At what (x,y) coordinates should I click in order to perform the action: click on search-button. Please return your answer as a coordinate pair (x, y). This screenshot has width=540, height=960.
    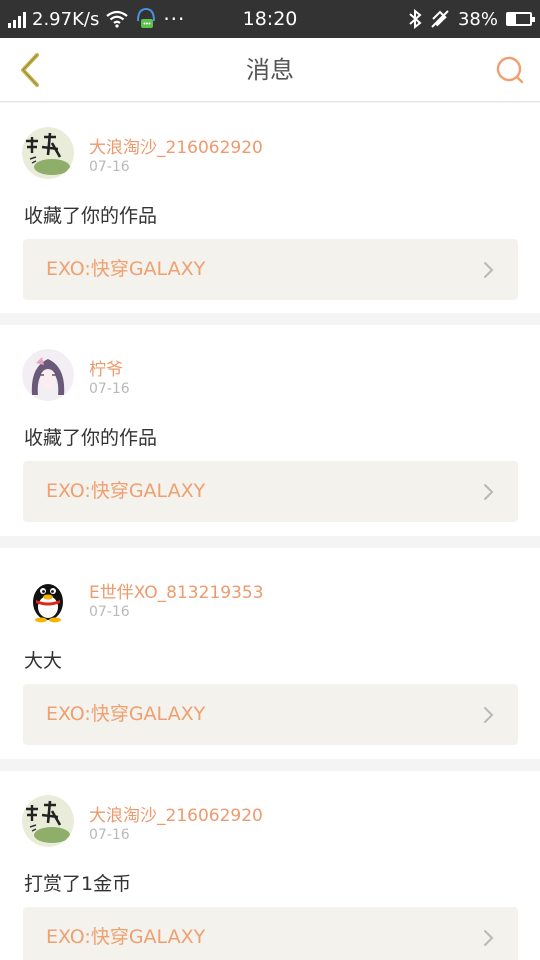
    Looking at the image, I should click on (510, 70).